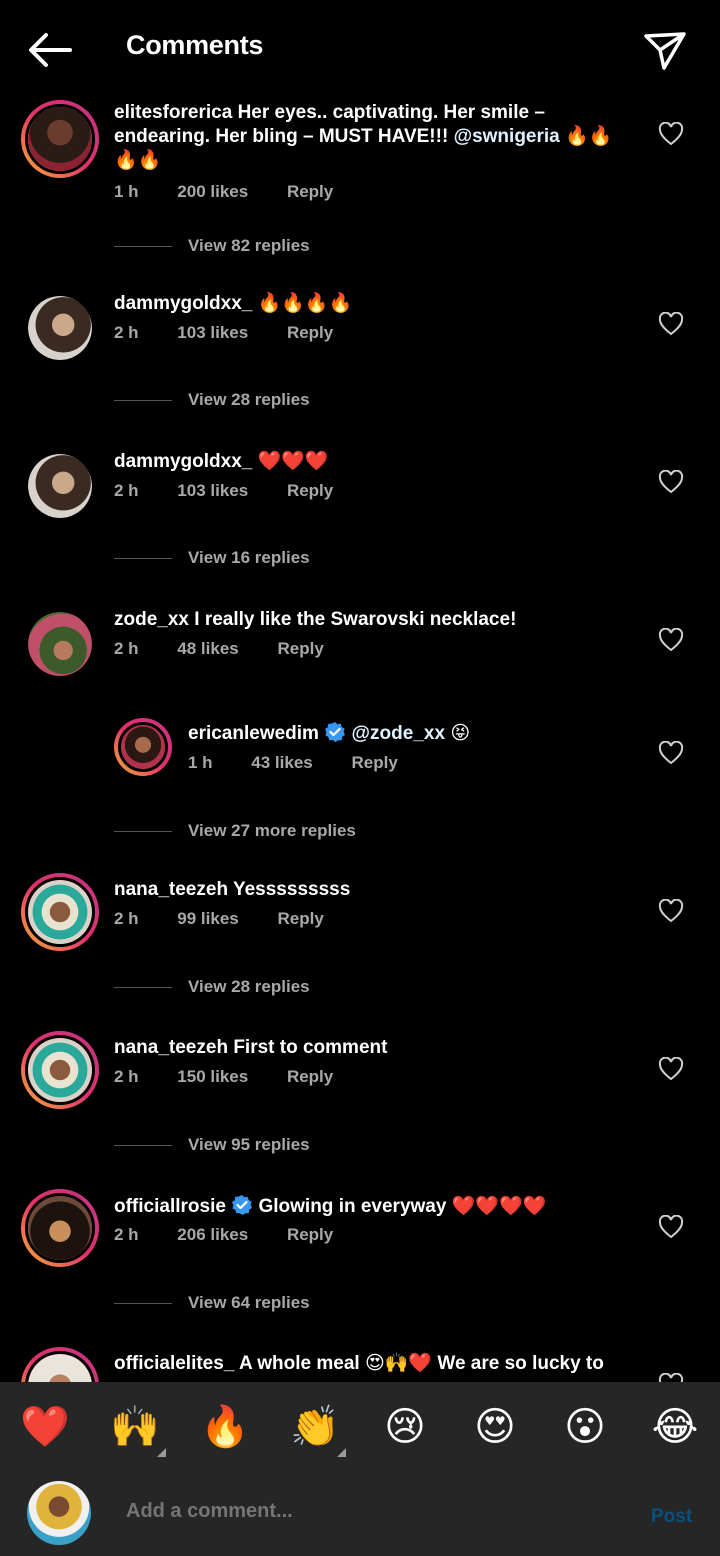 The image size is (720, 1556). What do you see at coordinates (235, 831) in the screenshot?
I see `view-replies-button: View 27 more replies` at bounding box center [235, 831].